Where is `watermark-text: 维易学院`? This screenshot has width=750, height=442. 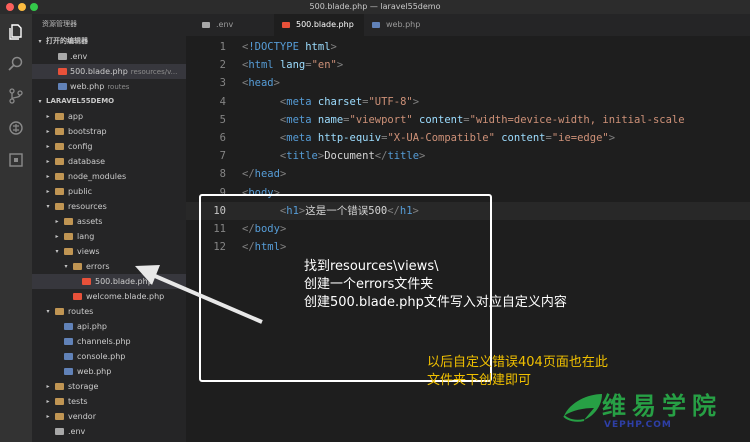 watermark-text: 维易学院 is located at coordinates (662, 406).